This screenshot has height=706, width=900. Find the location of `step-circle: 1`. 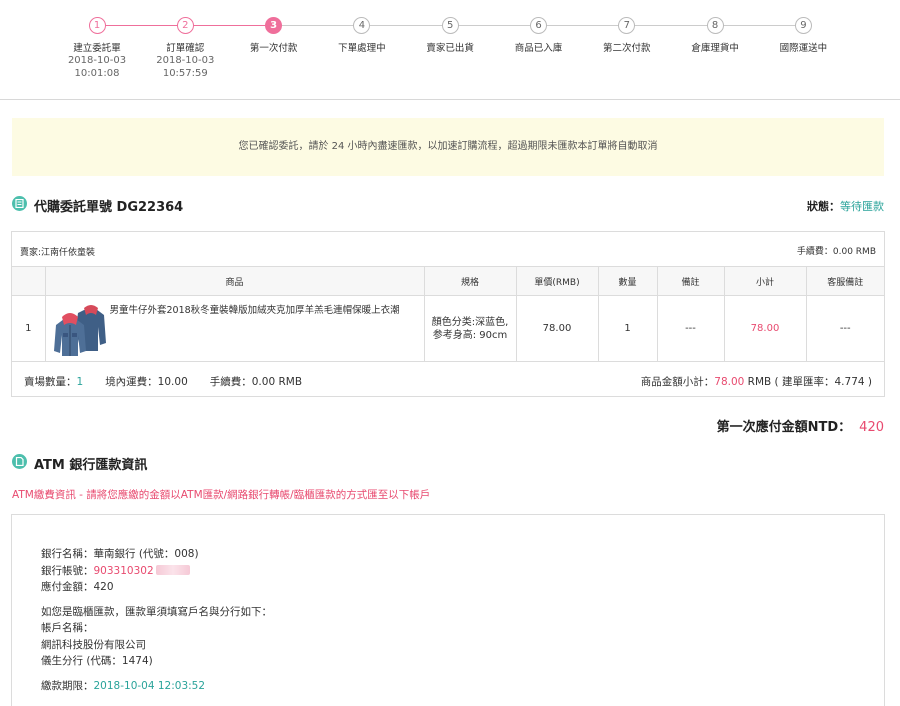

step-circle: 1 is located at coordinates (97, 25).